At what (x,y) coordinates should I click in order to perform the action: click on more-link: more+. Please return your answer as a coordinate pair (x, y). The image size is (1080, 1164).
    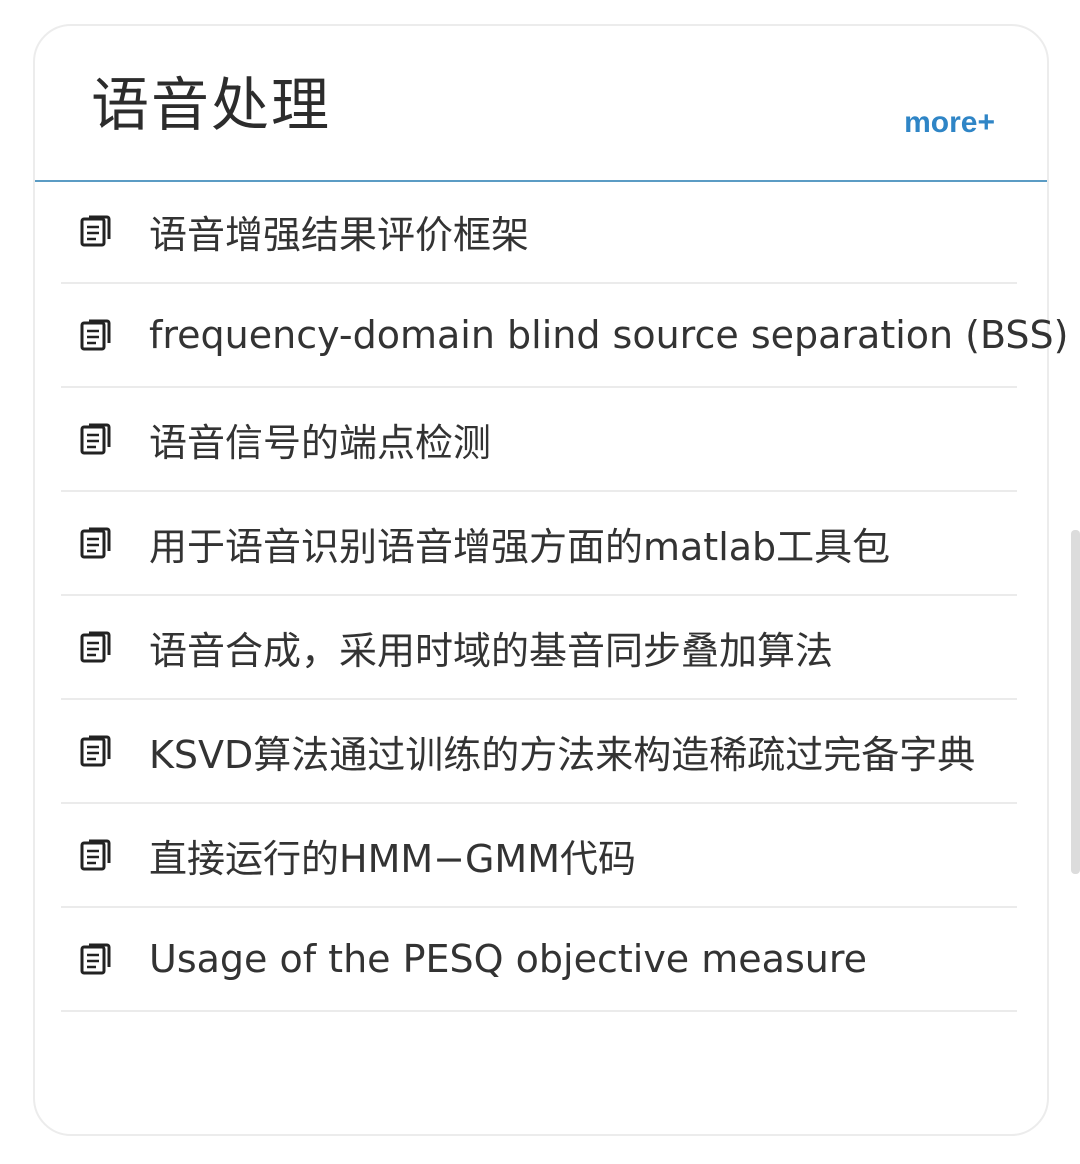
    Looking at the image, I should click on (949, 123).